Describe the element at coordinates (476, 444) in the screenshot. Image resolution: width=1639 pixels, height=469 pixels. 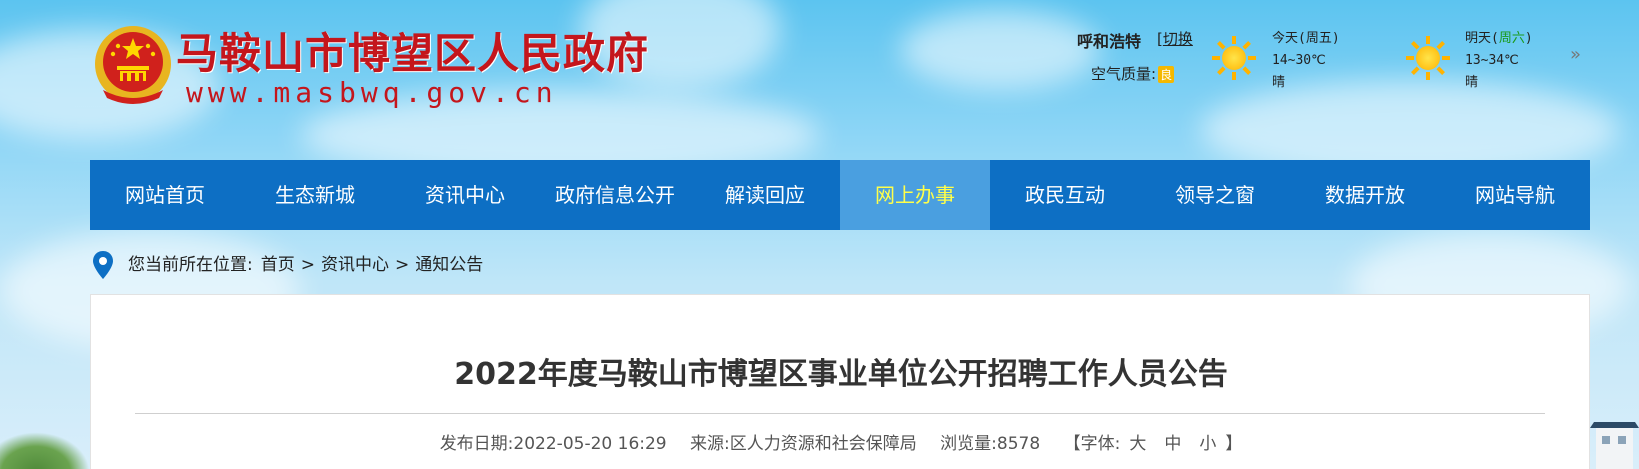
I see `publish-label: 发布日期:` at that location.